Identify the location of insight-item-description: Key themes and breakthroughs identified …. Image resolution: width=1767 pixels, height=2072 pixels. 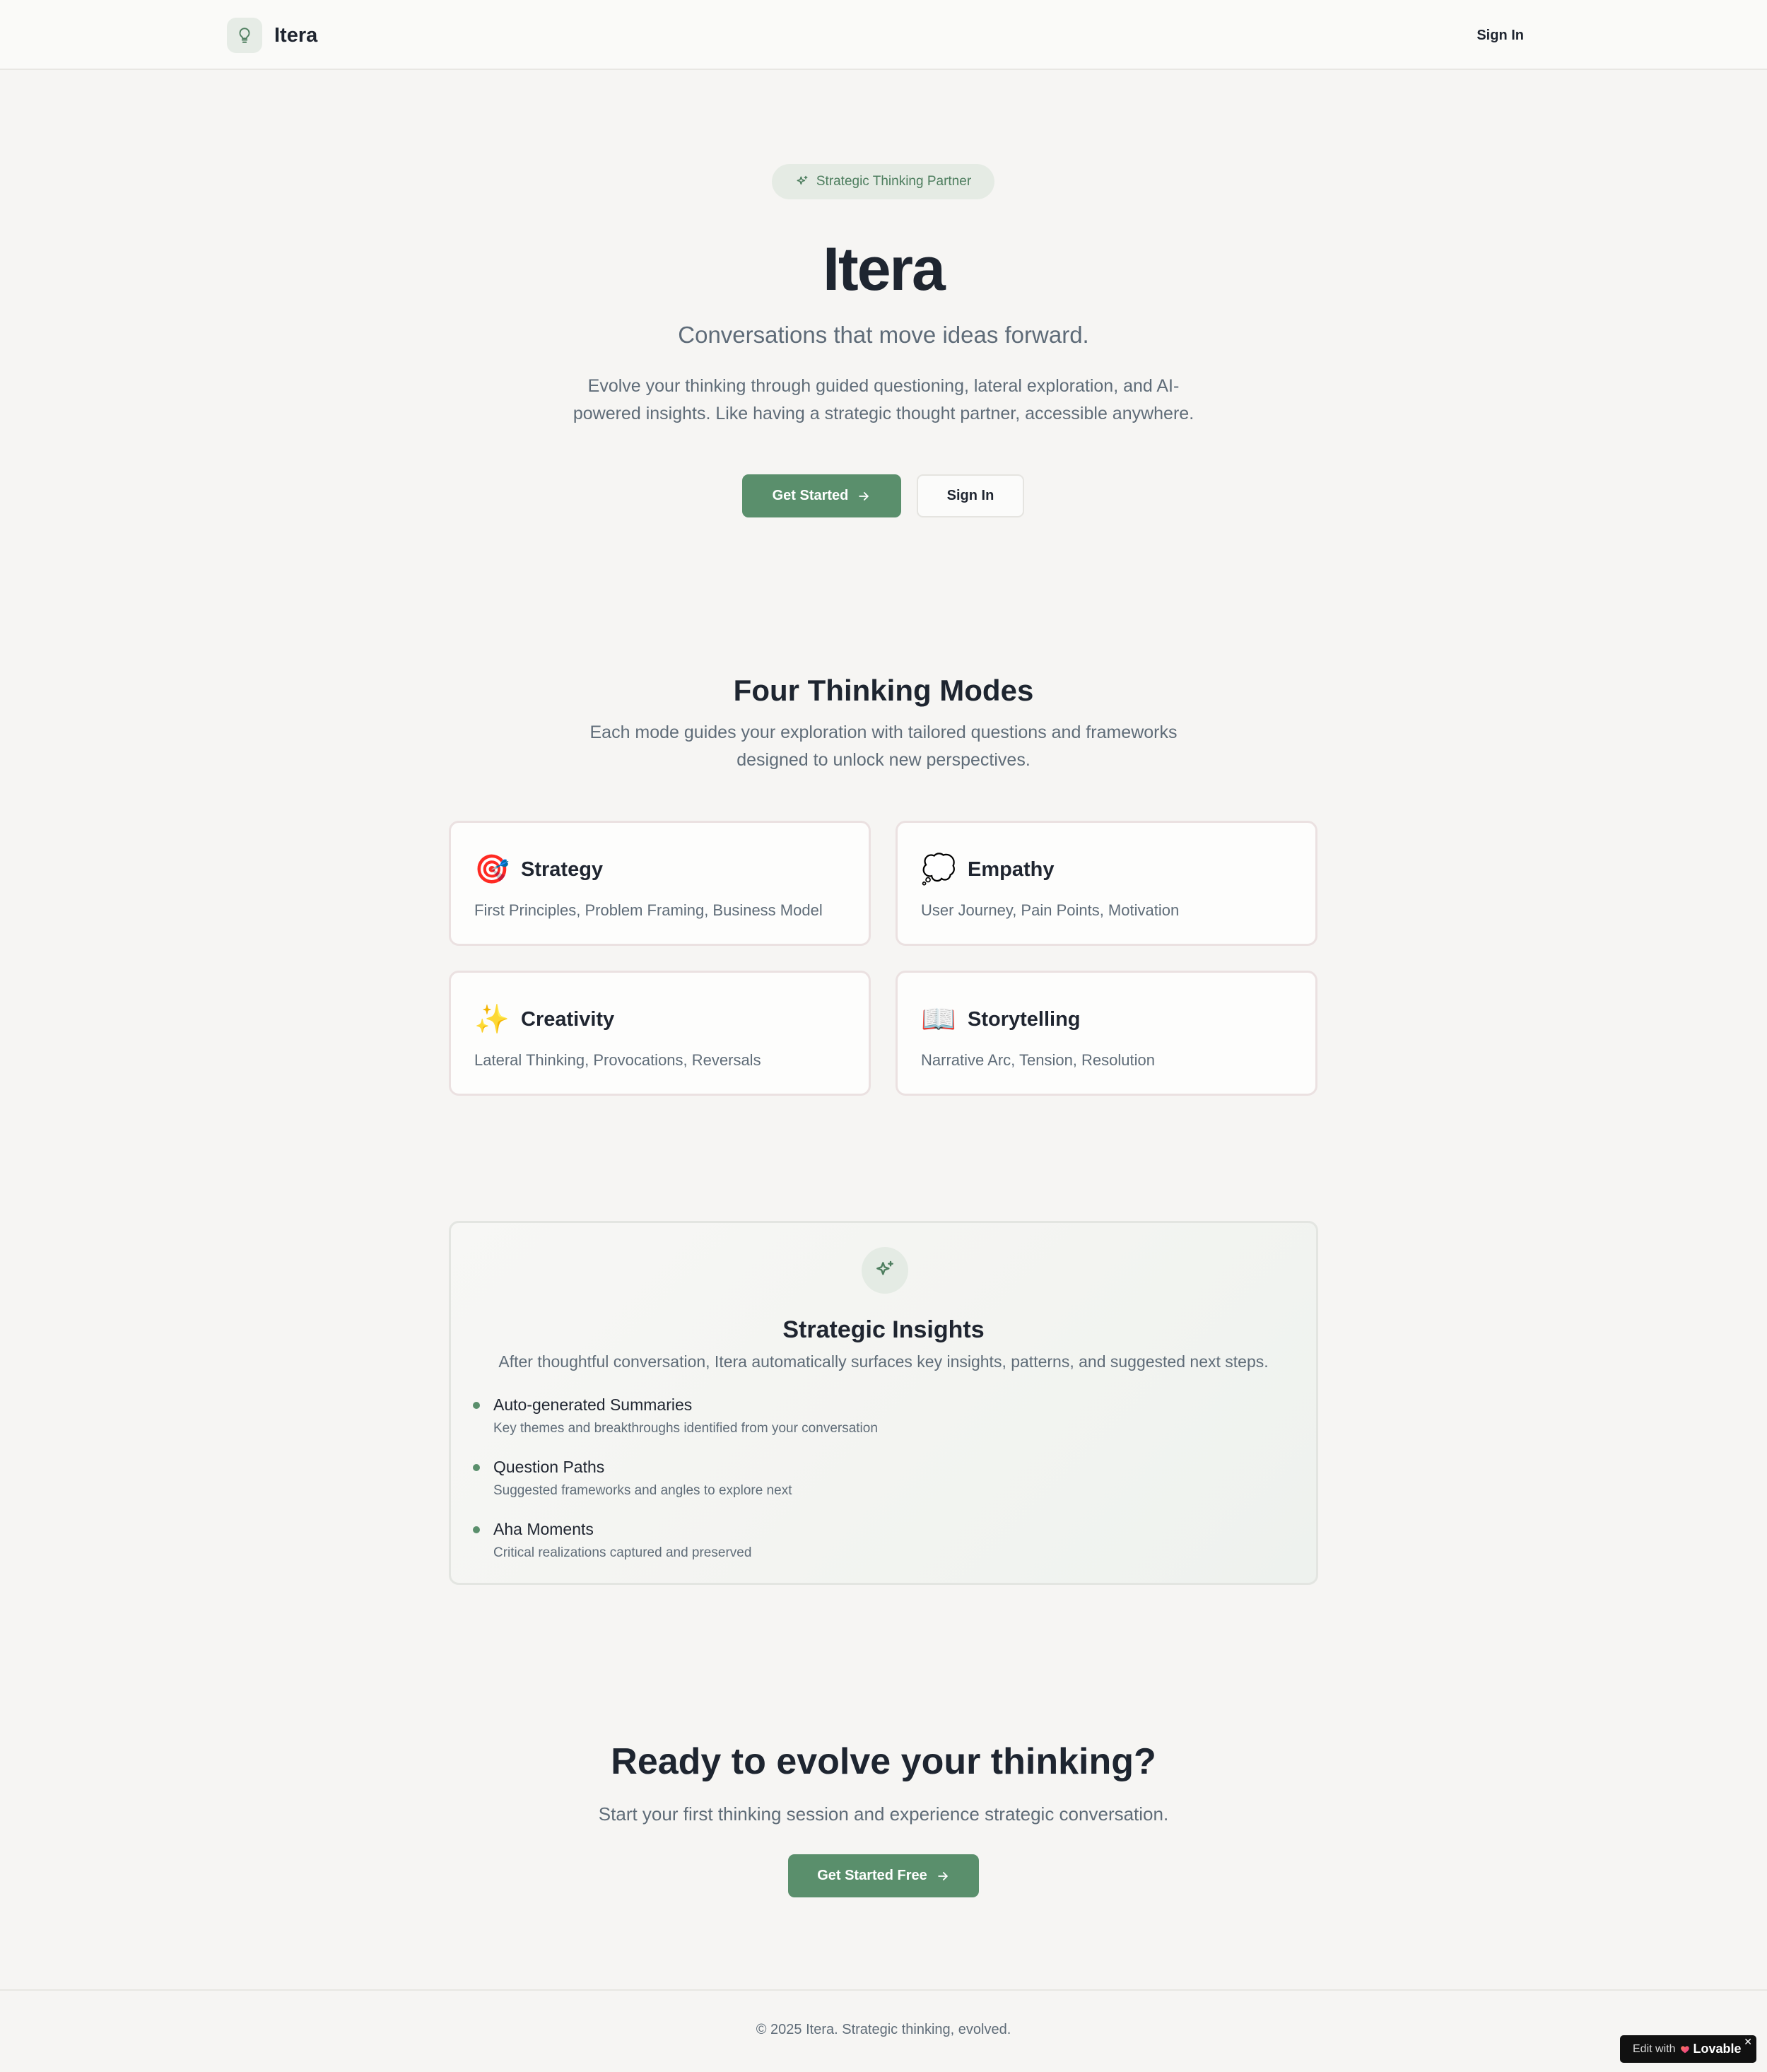
(685, 1428).